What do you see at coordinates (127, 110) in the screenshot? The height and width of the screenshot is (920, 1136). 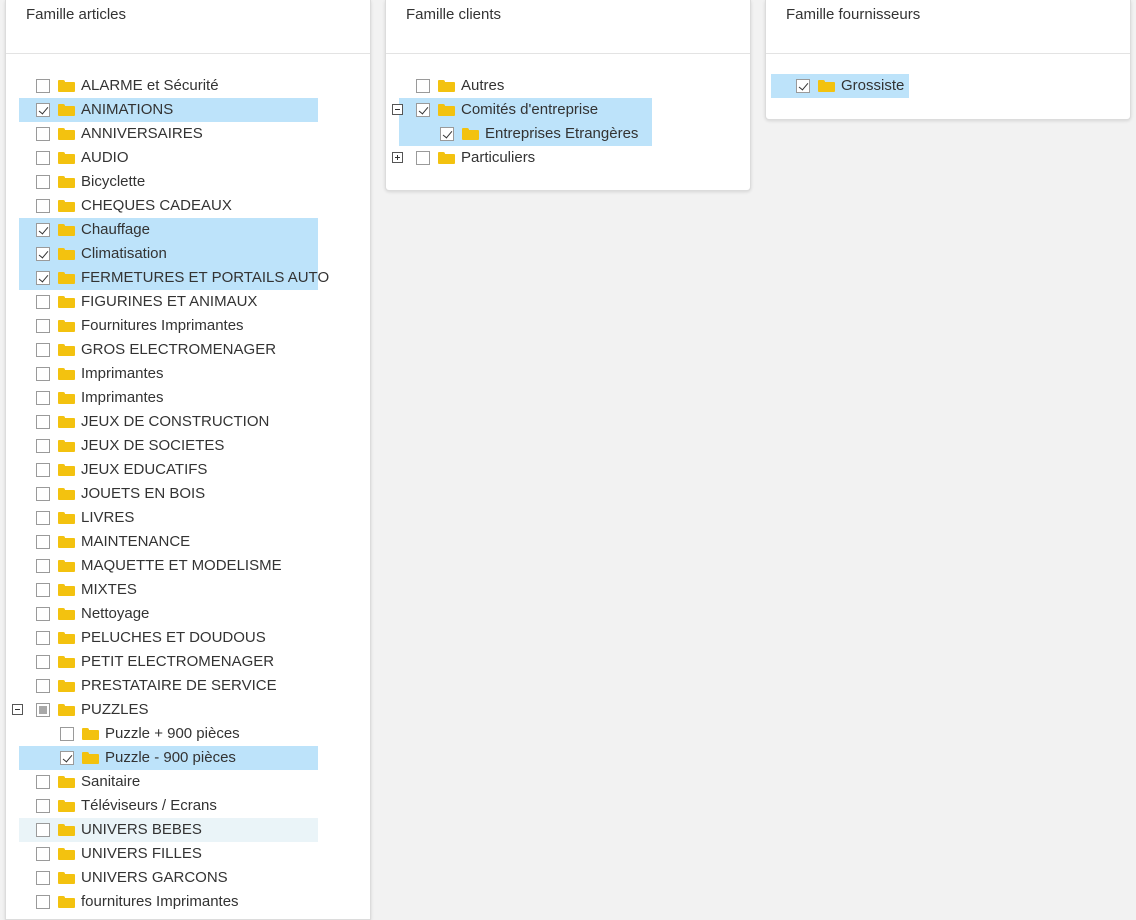 I see `tree-node-label: ANIMATIONS` at bounding box center [127, 110].